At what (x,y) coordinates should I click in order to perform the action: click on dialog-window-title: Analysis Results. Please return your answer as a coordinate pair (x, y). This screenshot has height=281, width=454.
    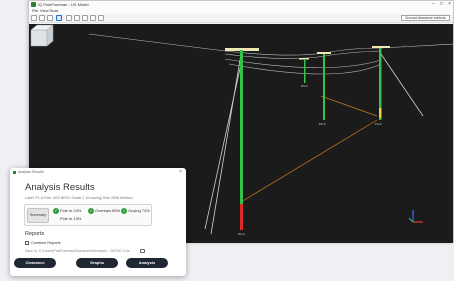
    Looking at the image, I should click on (31, 172).